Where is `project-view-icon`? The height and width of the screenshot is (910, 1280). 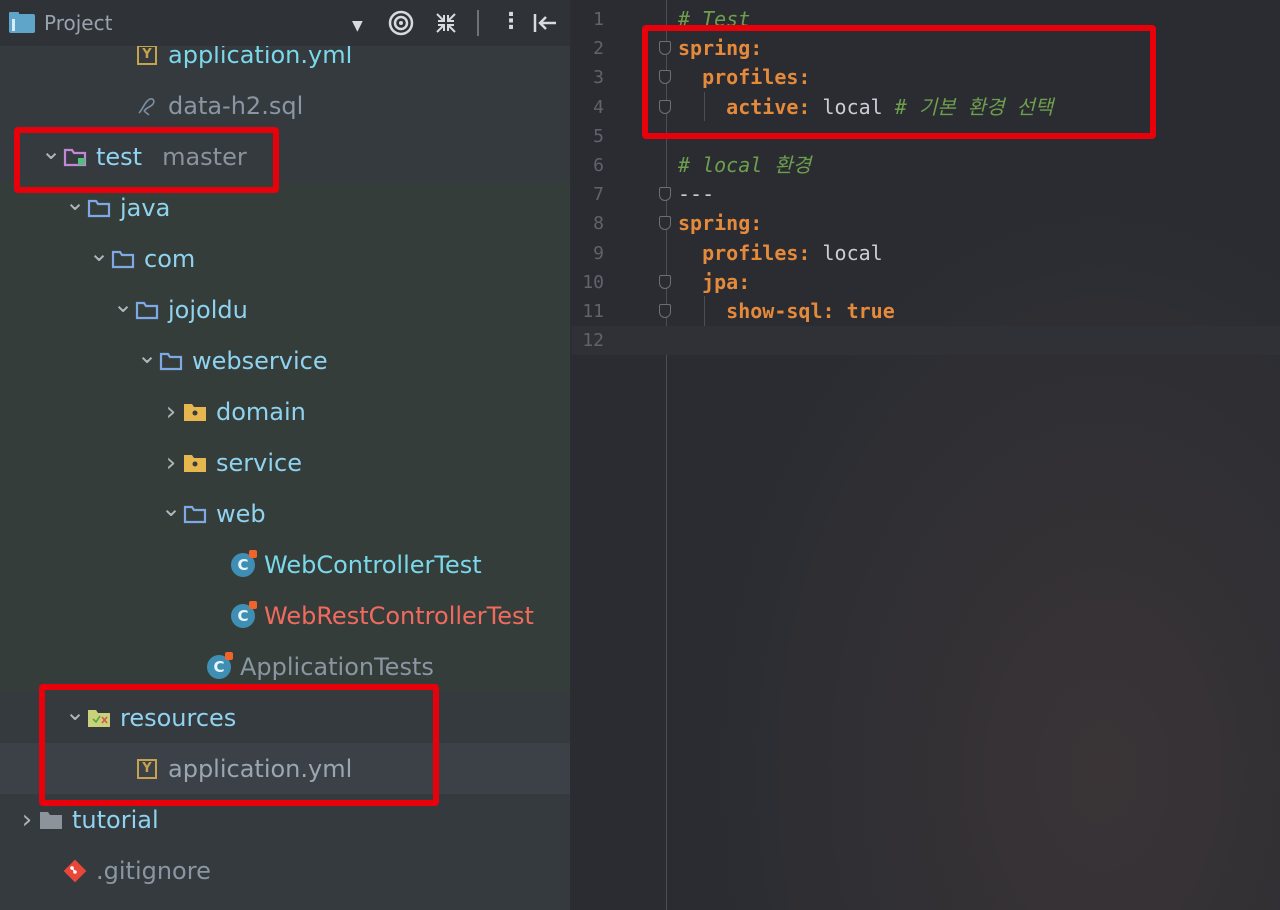 project-view-icon is located at coordinates (22, 23).